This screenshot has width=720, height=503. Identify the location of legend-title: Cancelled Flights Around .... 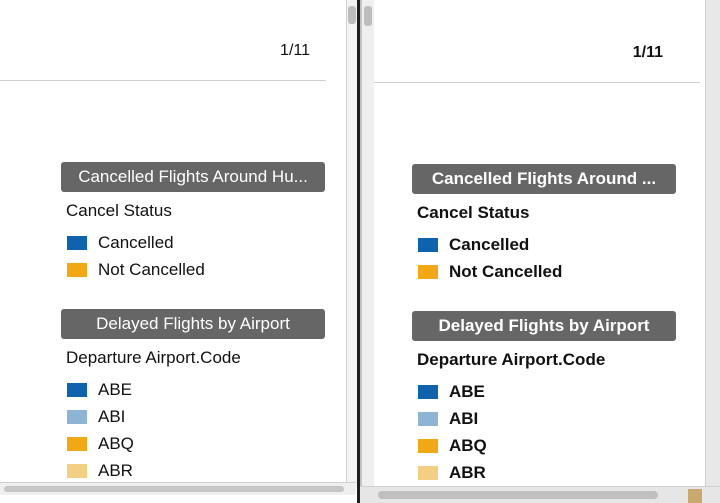
(544, 179).